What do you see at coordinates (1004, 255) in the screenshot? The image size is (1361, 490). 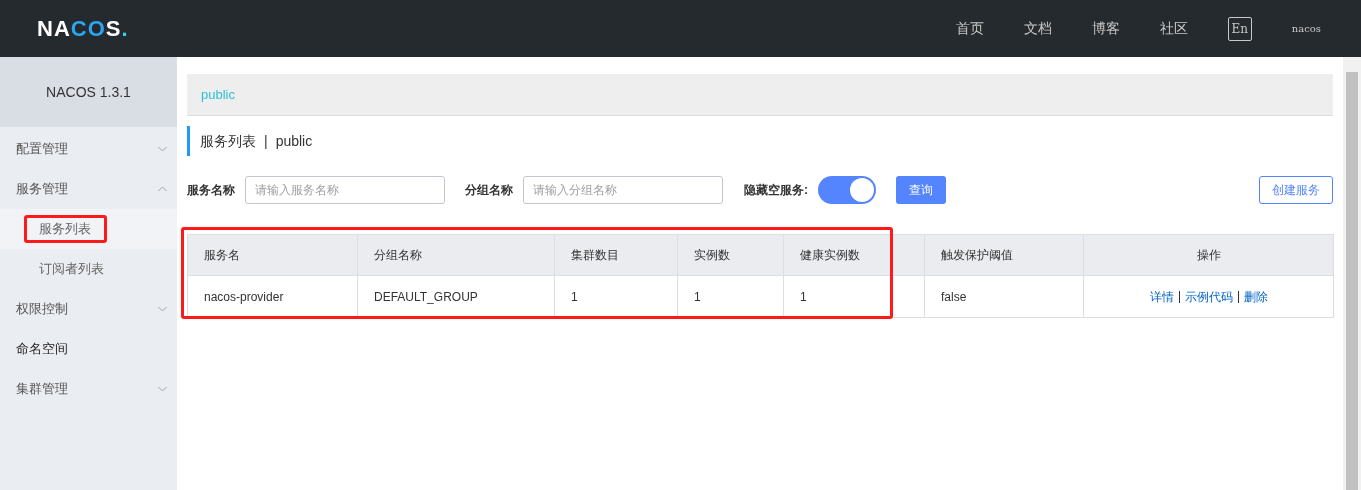 I see `column-header: 触发保护阈值` at bounding box center [1004, 255].